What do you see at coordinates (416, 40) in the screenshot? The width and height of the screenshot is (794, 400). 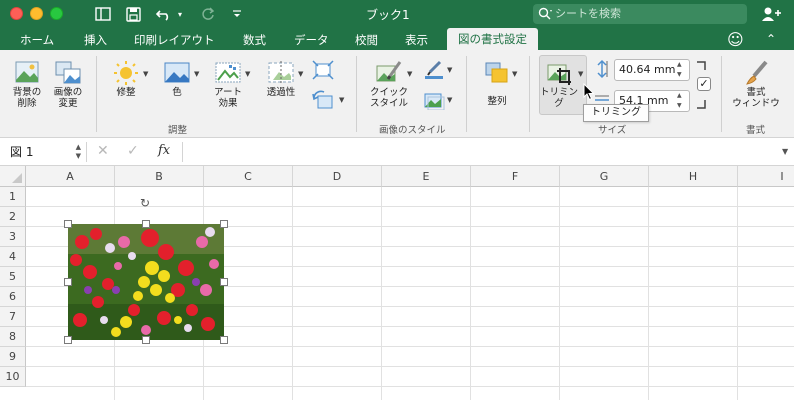 I see `tab-view: 表示` at bounding box center [416, 40].